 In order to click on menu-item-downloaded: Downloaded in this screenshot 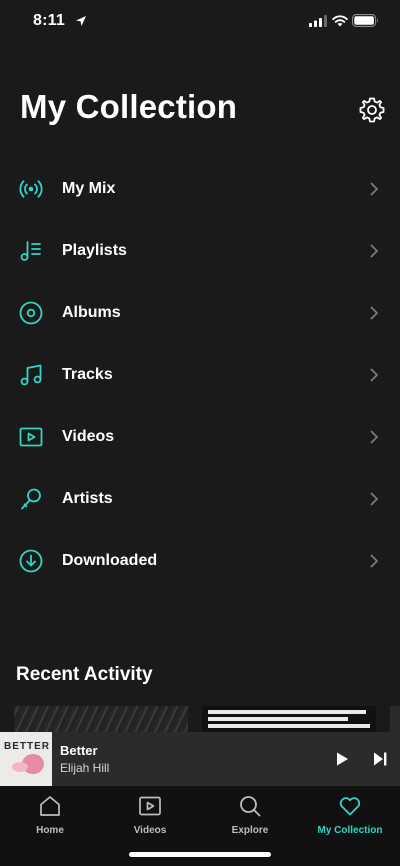, I will do `click(200, 561)`.